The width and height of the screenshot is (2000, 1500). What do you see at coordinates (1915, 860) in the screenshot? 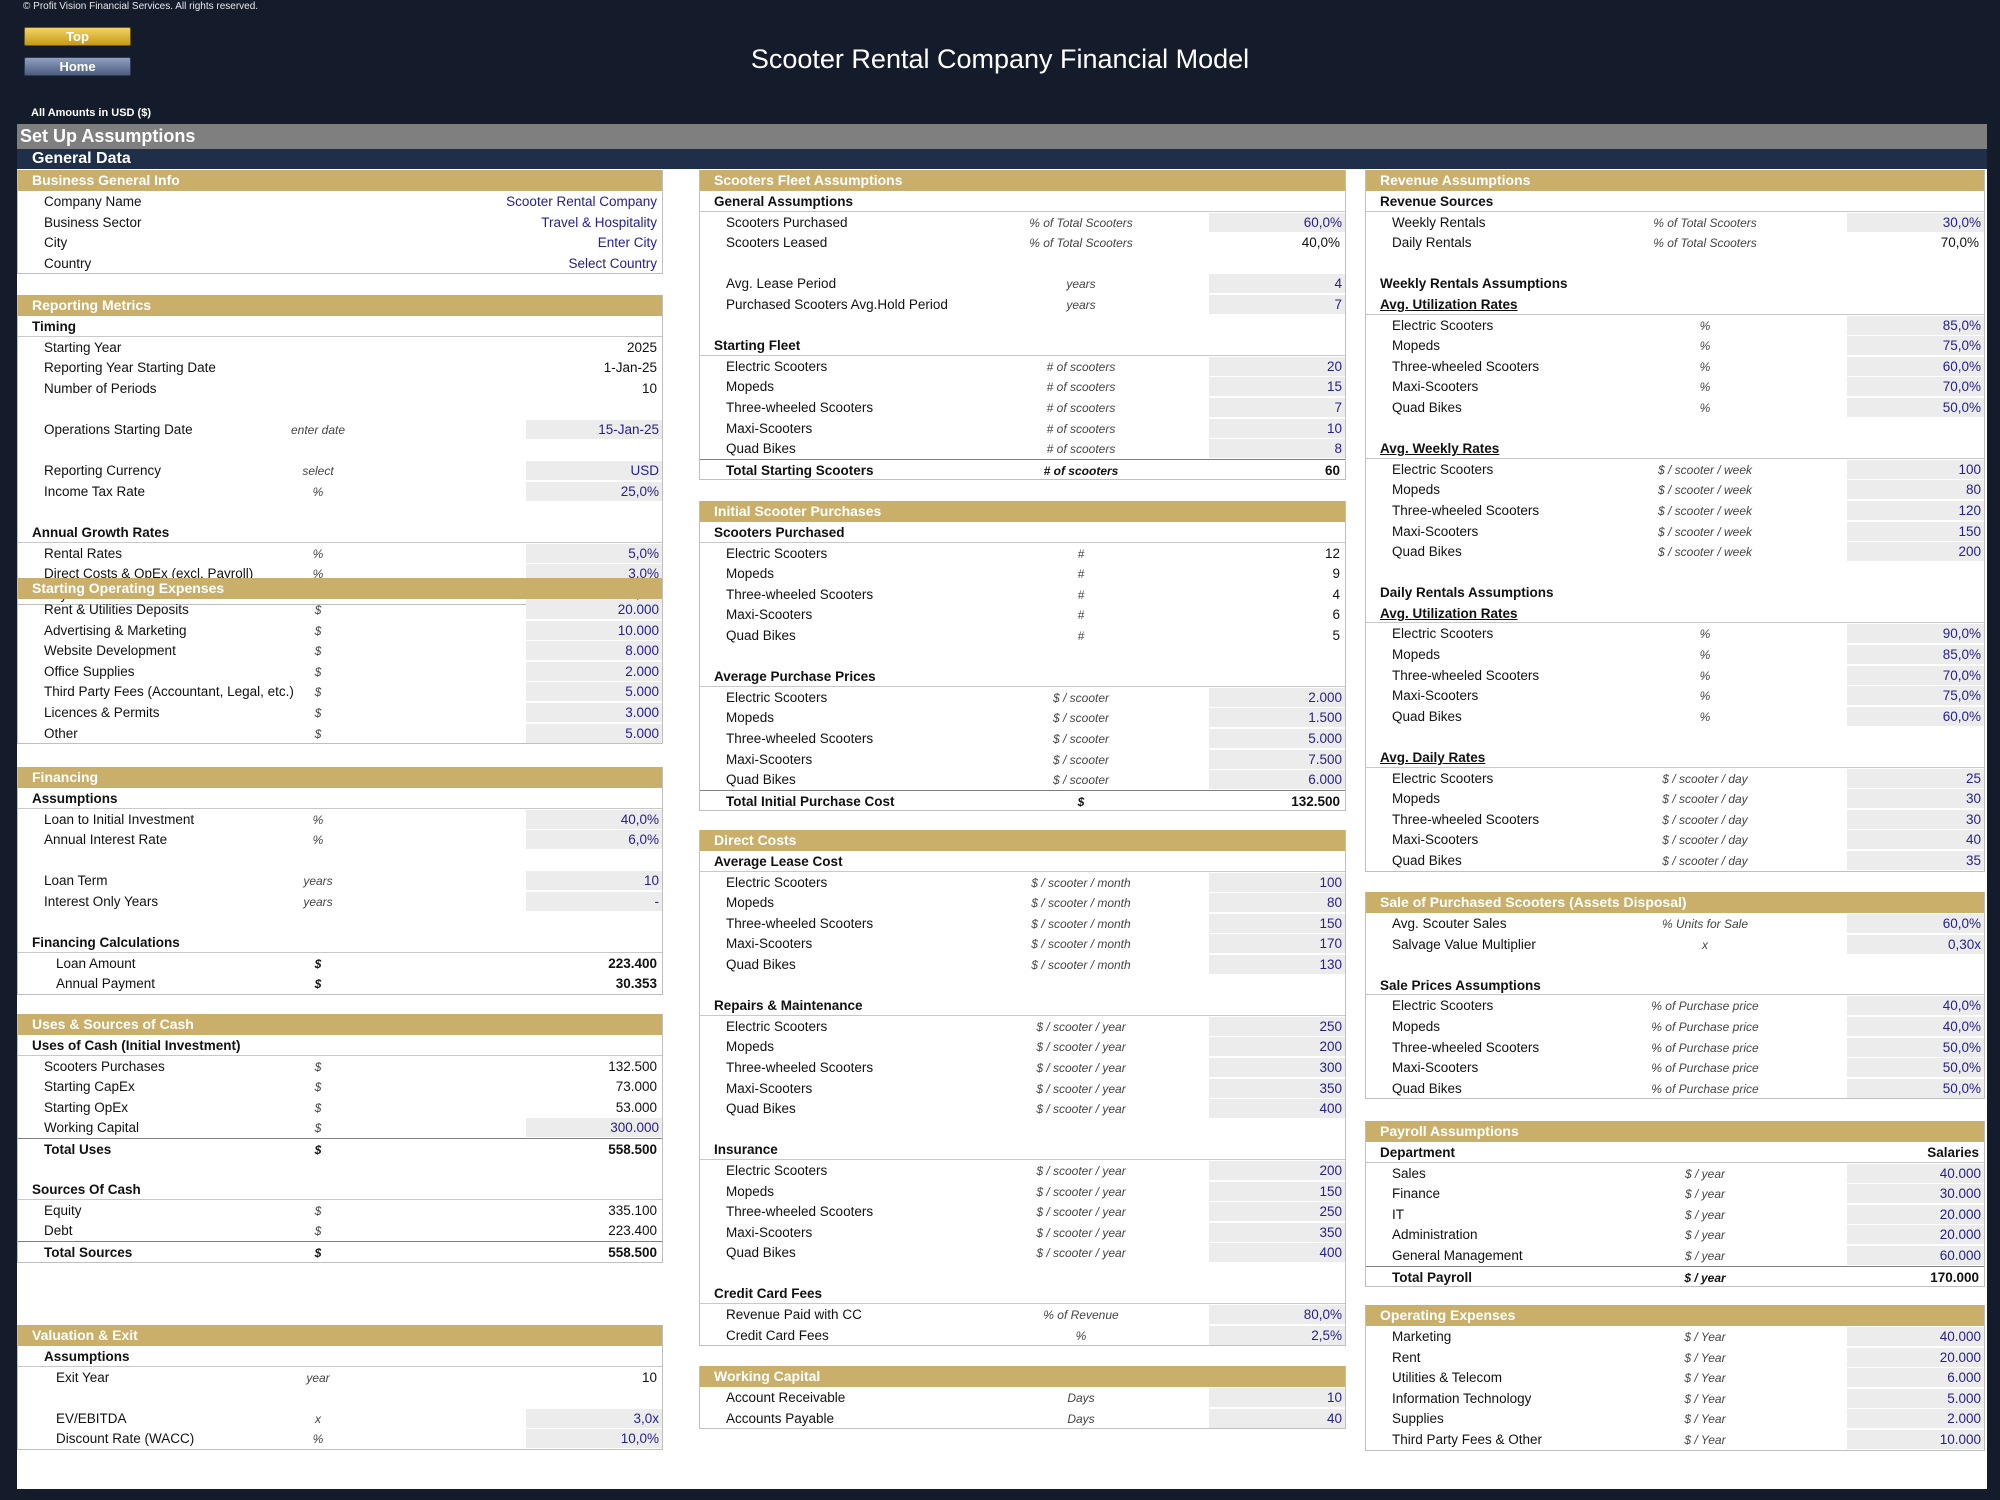
I see `input-cell: 35` at bounding box center [1915, 860].